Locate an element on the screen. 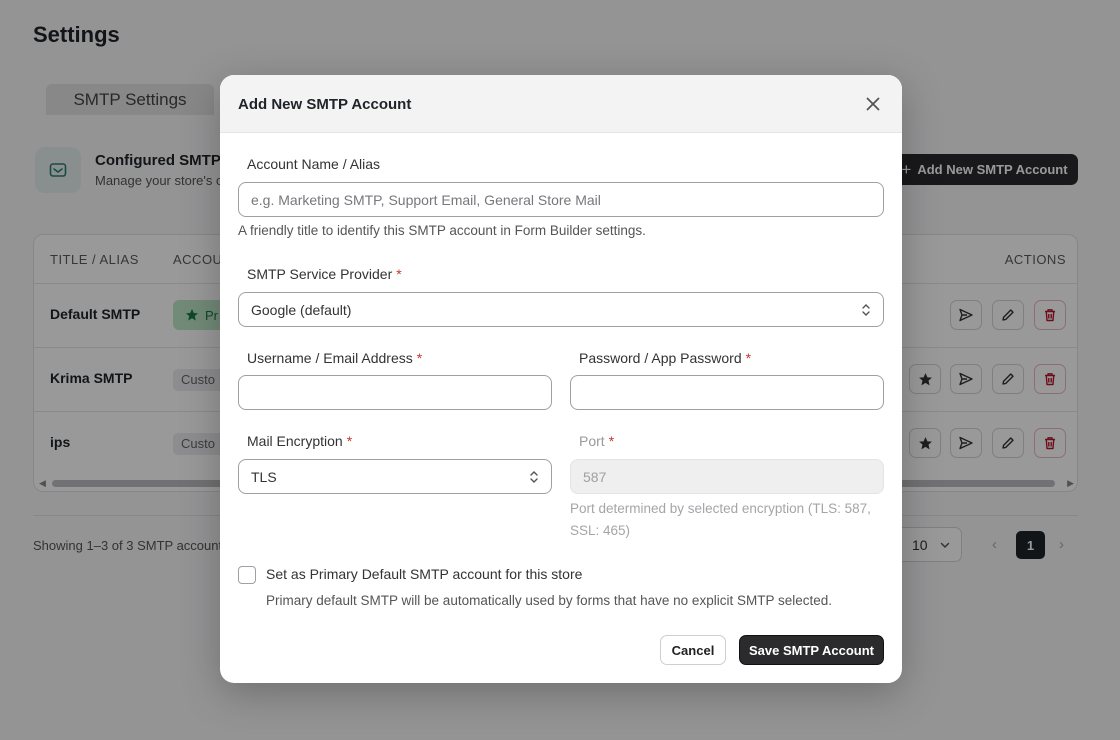  provider-value: Google (default) is located at coordinates (301, 309).